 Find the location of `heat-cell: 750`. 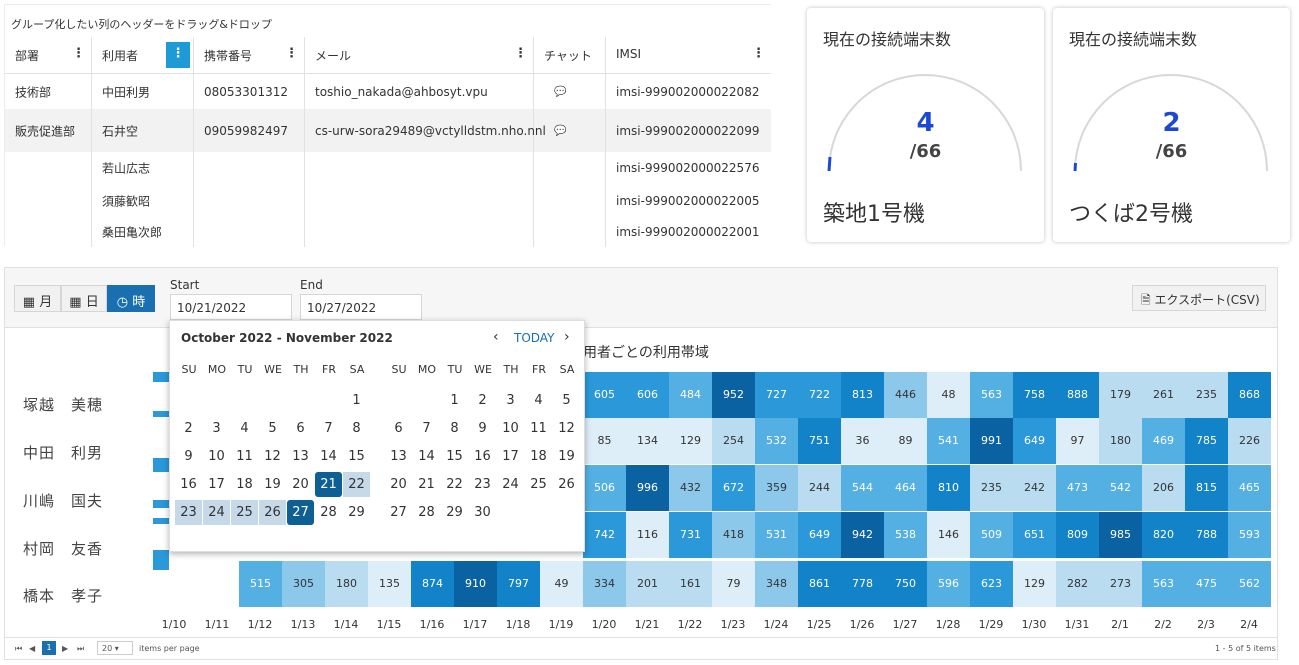

heat-cell: 750 is located at coordinates (905, 584).